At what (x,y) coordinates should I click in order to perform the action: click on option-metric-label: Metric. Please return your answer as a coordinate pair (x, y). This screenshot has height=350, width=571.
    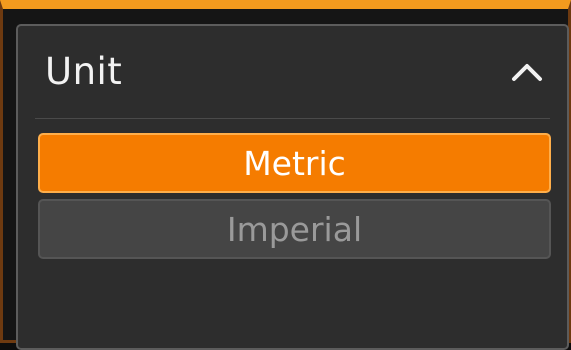
    Looking at the image, I should click on (294, 163).